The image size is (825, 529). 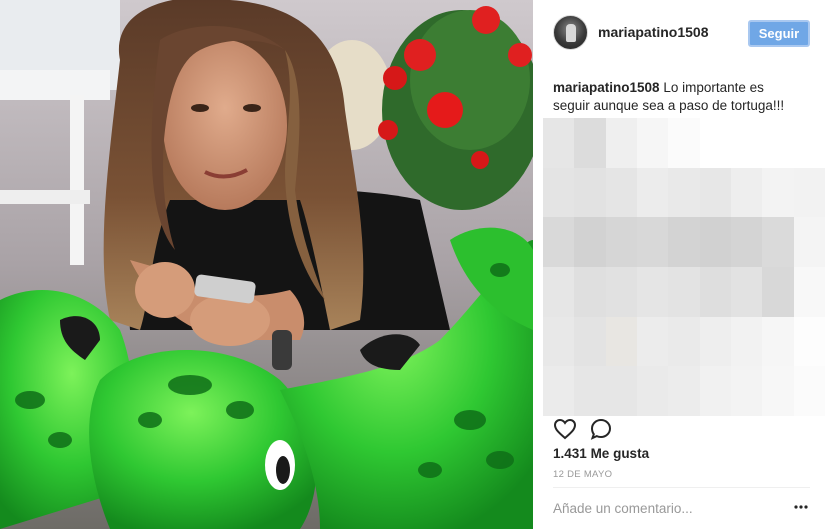 I want to click on caption-username: mariapatino1508, so click(x=606, y=87).